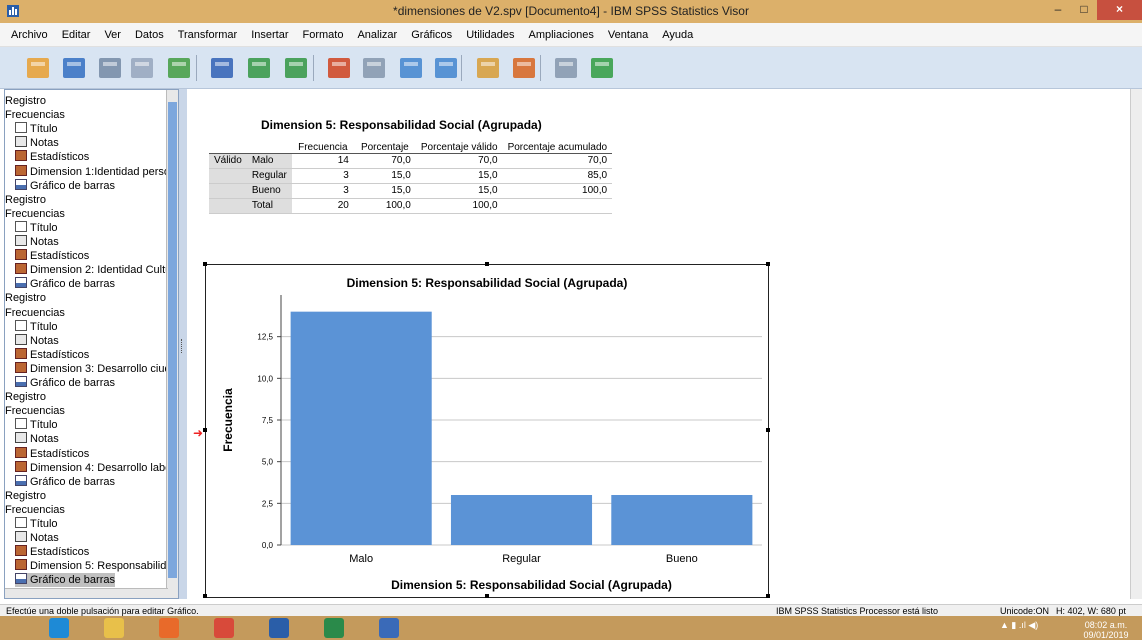 The height and width of the screenshot is (640, 1142). Describe the element at coordinates (142, 68) in the screenshot. I see `print-preview-icon` at that location.